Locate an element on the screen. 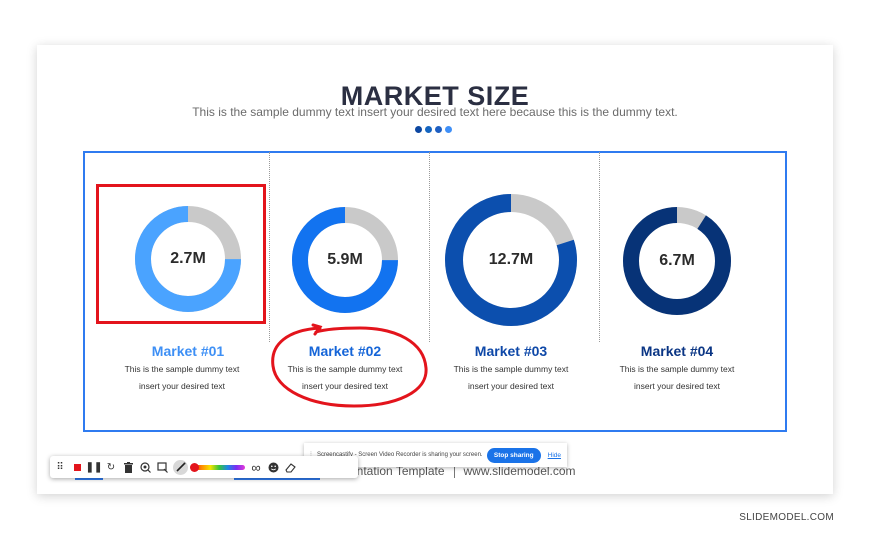  pagination-dots is located at coordinates (433, 129).